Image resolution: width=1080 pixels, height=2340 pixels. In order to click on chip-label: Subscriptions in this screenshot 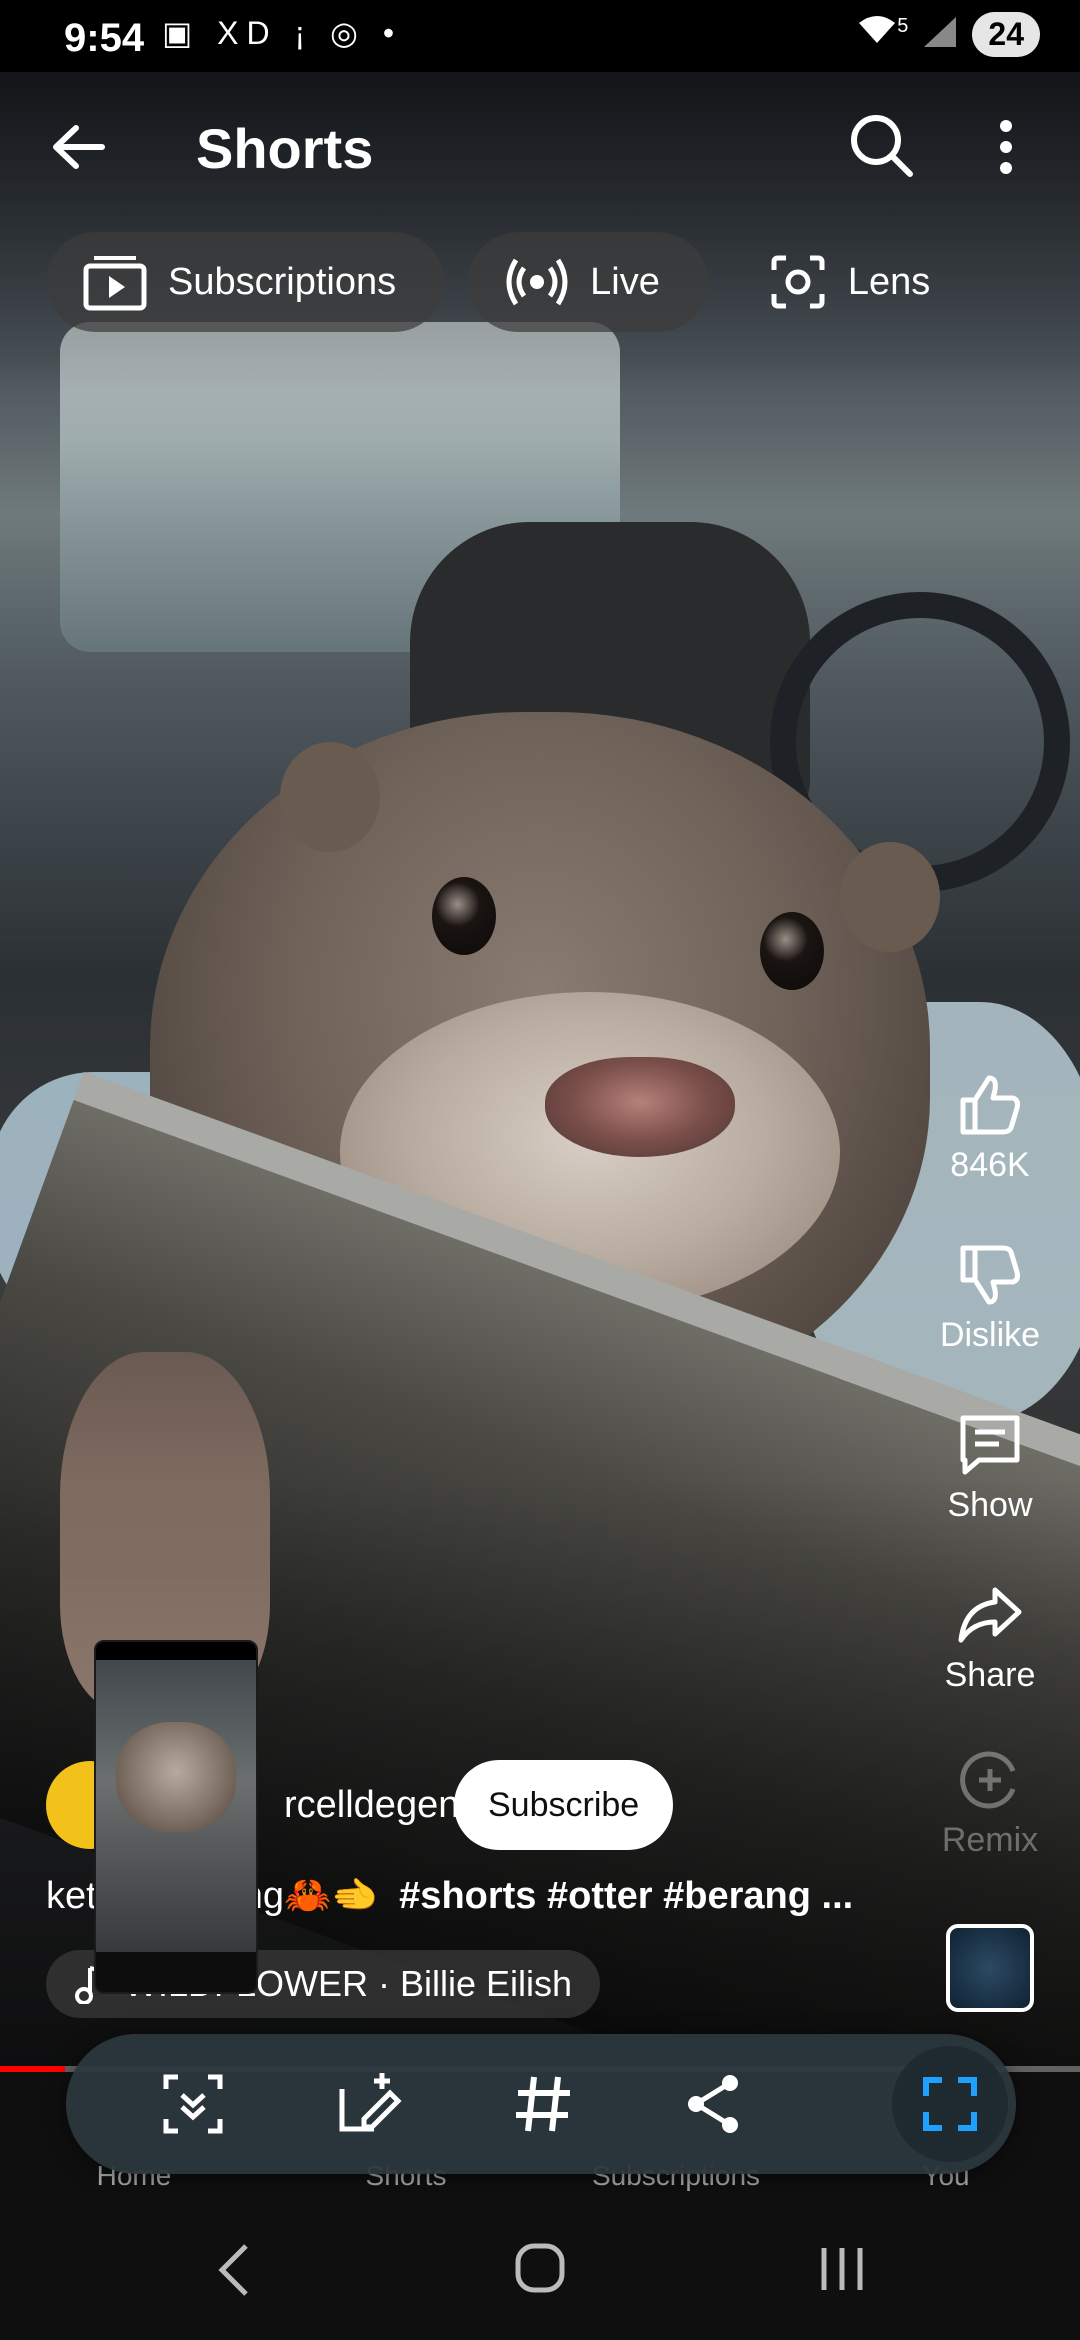, I will do `click(282, 281)`.